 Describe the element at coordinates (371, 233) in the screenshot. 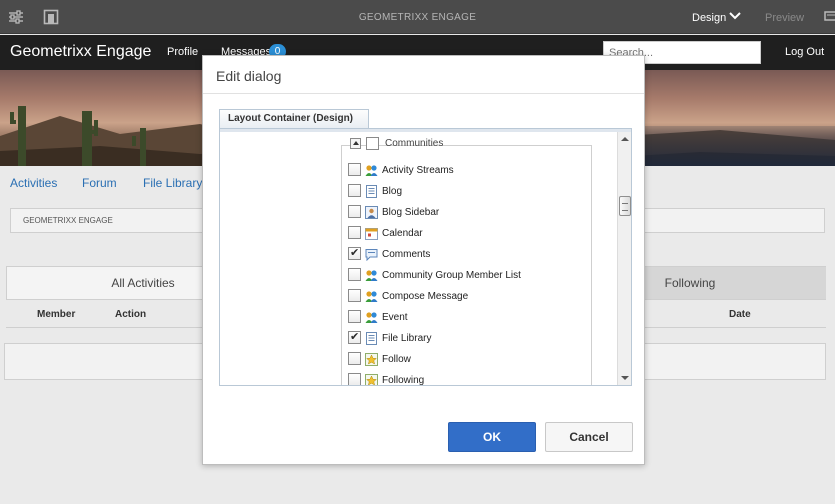

I see `calendar-icon` at that location.